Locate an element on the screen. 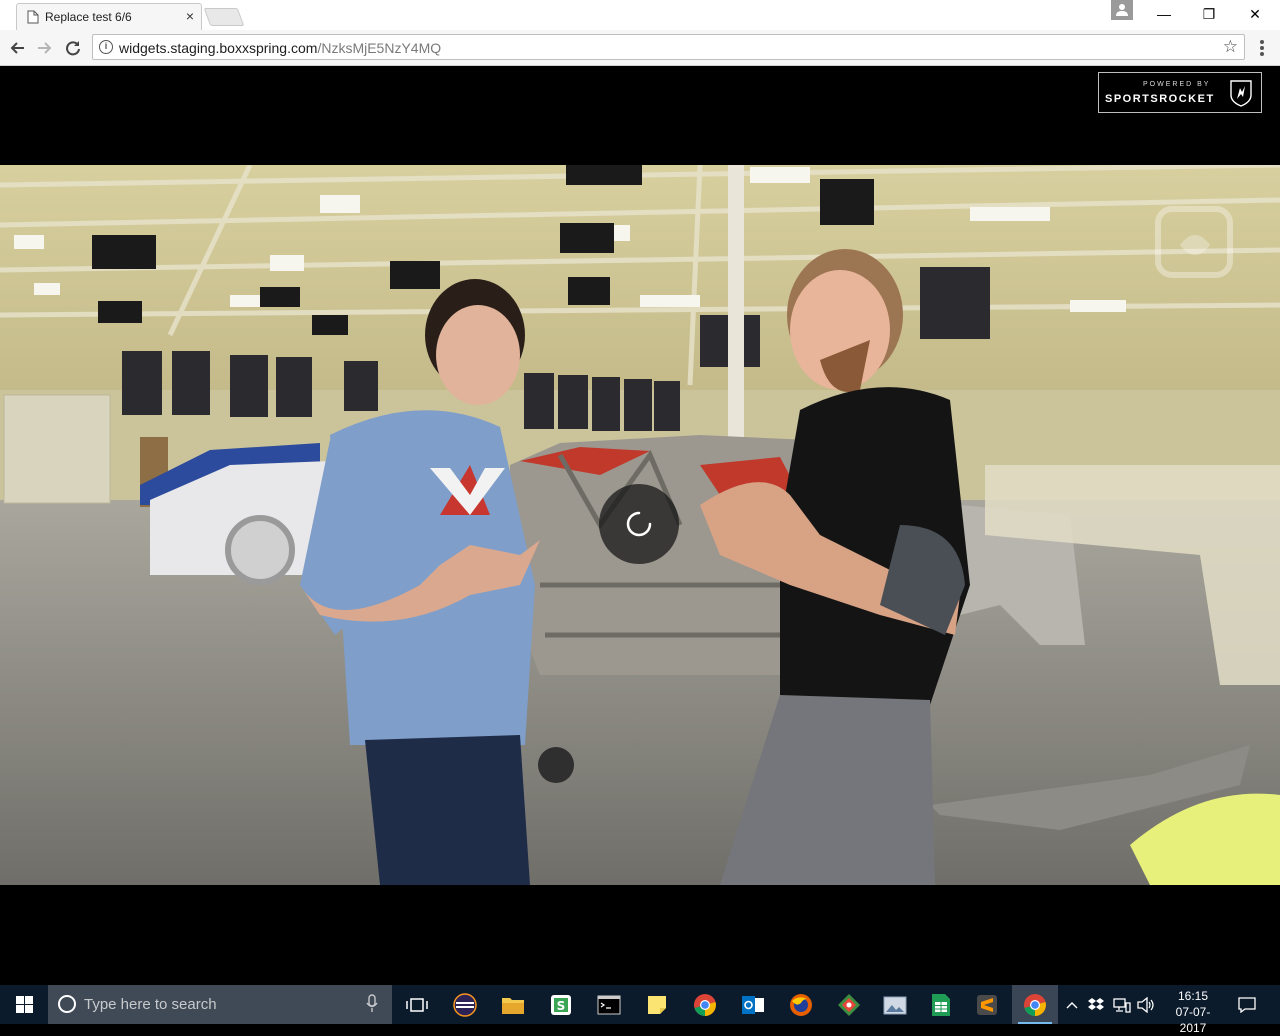 The height and width of the screenshot is (1036, 1280). terminal-icon is located at coordinates (609, 1004).